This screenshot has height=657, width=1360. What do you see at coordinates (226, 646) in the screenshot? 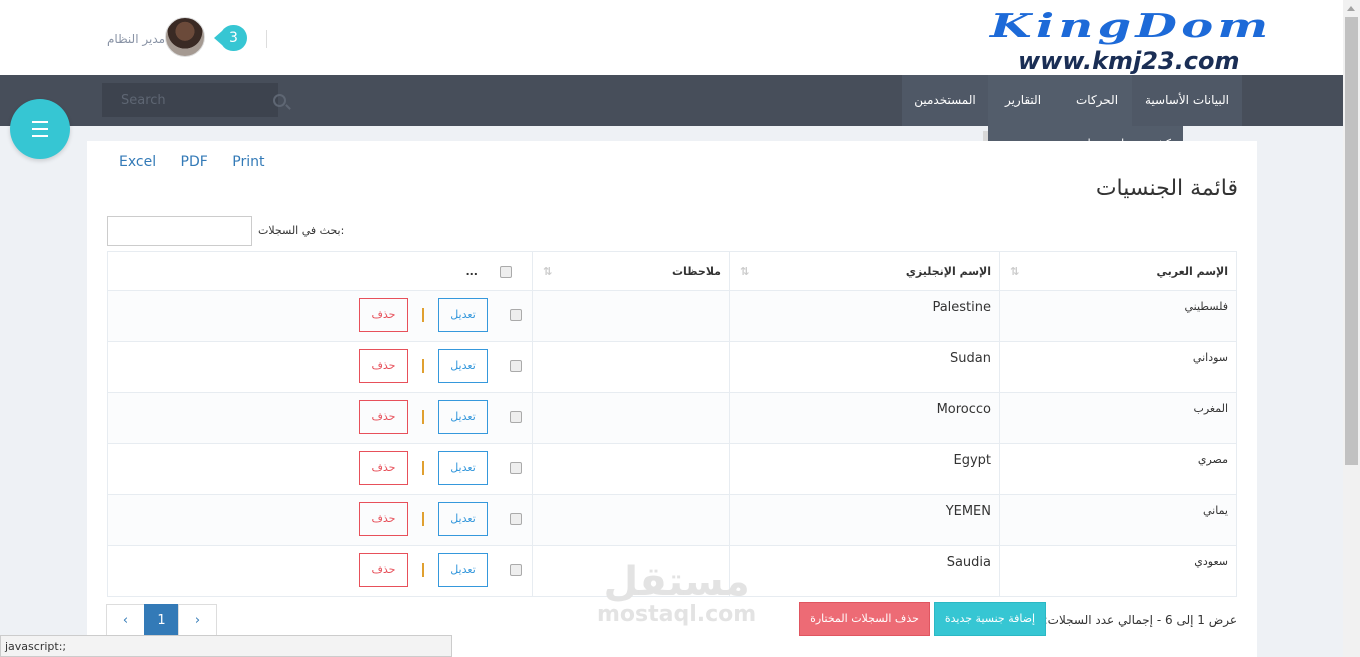
I see `status-bar: javascript:;` at bounding box center [226, 646].